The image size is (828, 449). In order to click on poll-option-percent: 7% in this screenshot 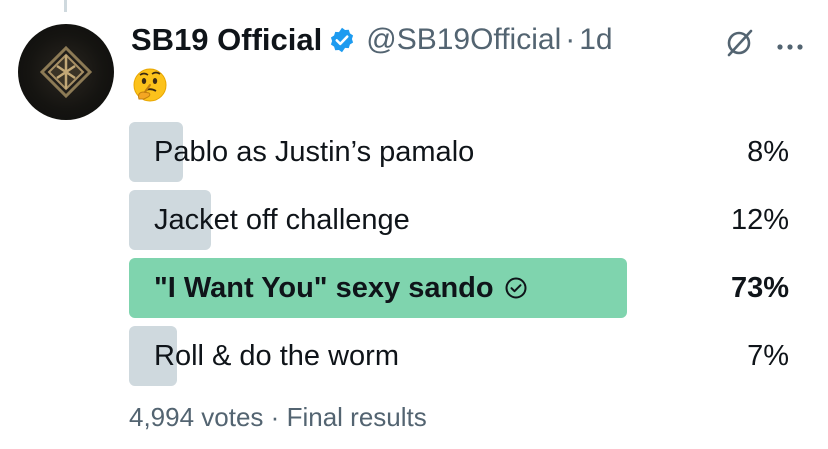, I will do `click(768, 356)`.